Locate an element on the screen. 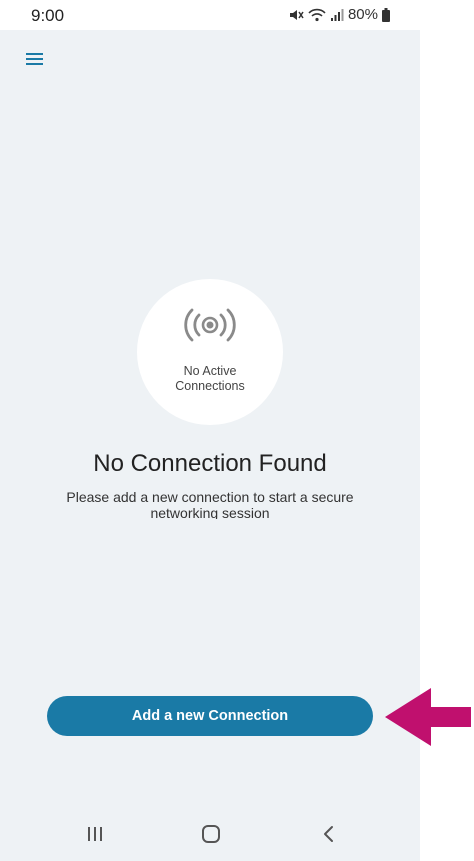  status-bar: 9:00 80% is located at coordinates (210, 15).